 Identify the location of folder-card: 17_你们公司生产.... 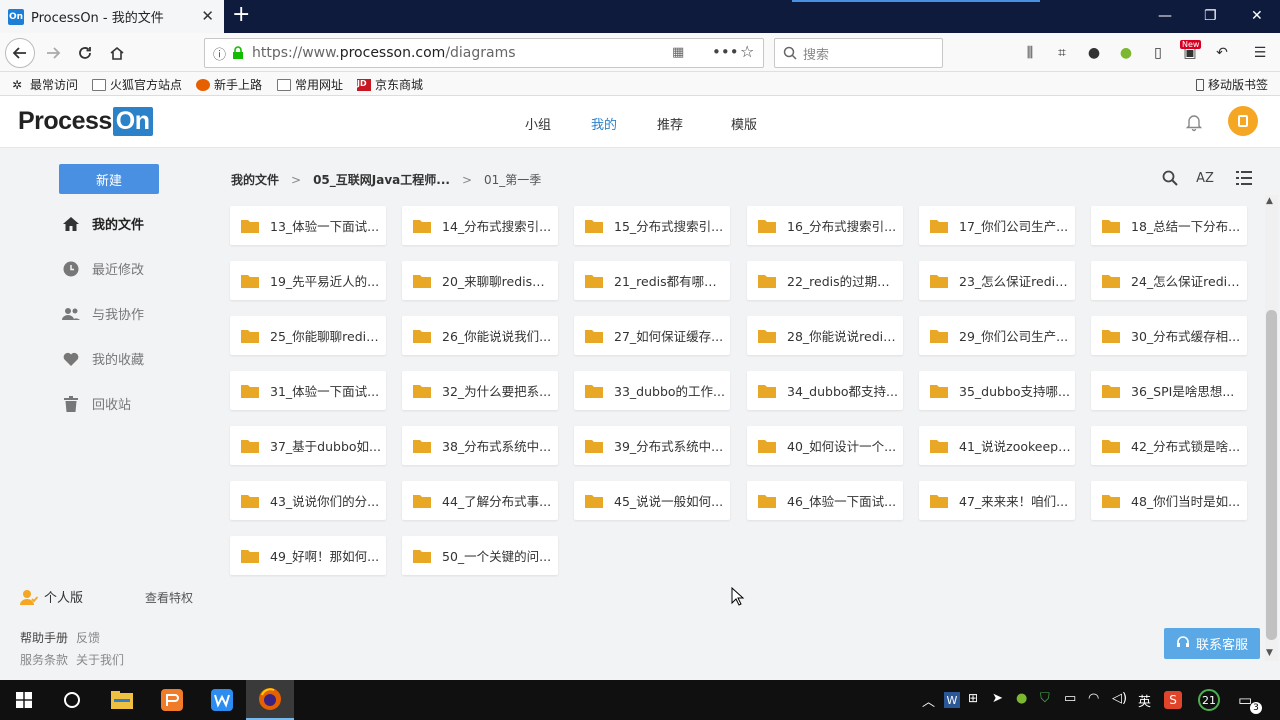
(997, 225).